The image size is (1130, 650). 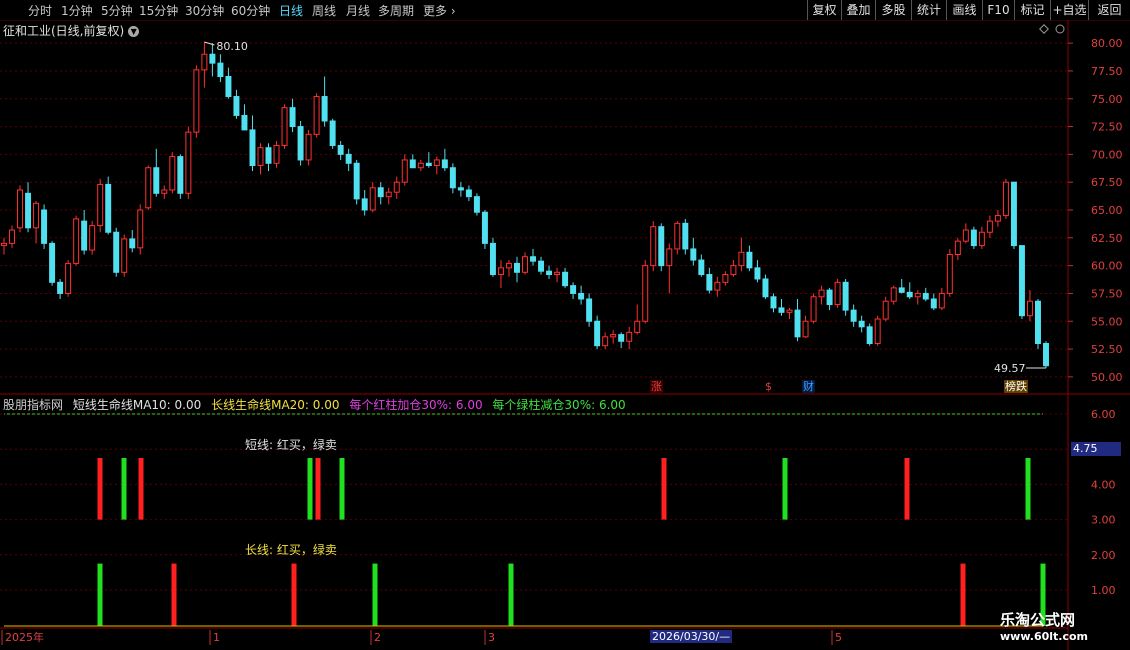 I want to click on price-tick-label: 52.50, so click(x=1107, y=349).